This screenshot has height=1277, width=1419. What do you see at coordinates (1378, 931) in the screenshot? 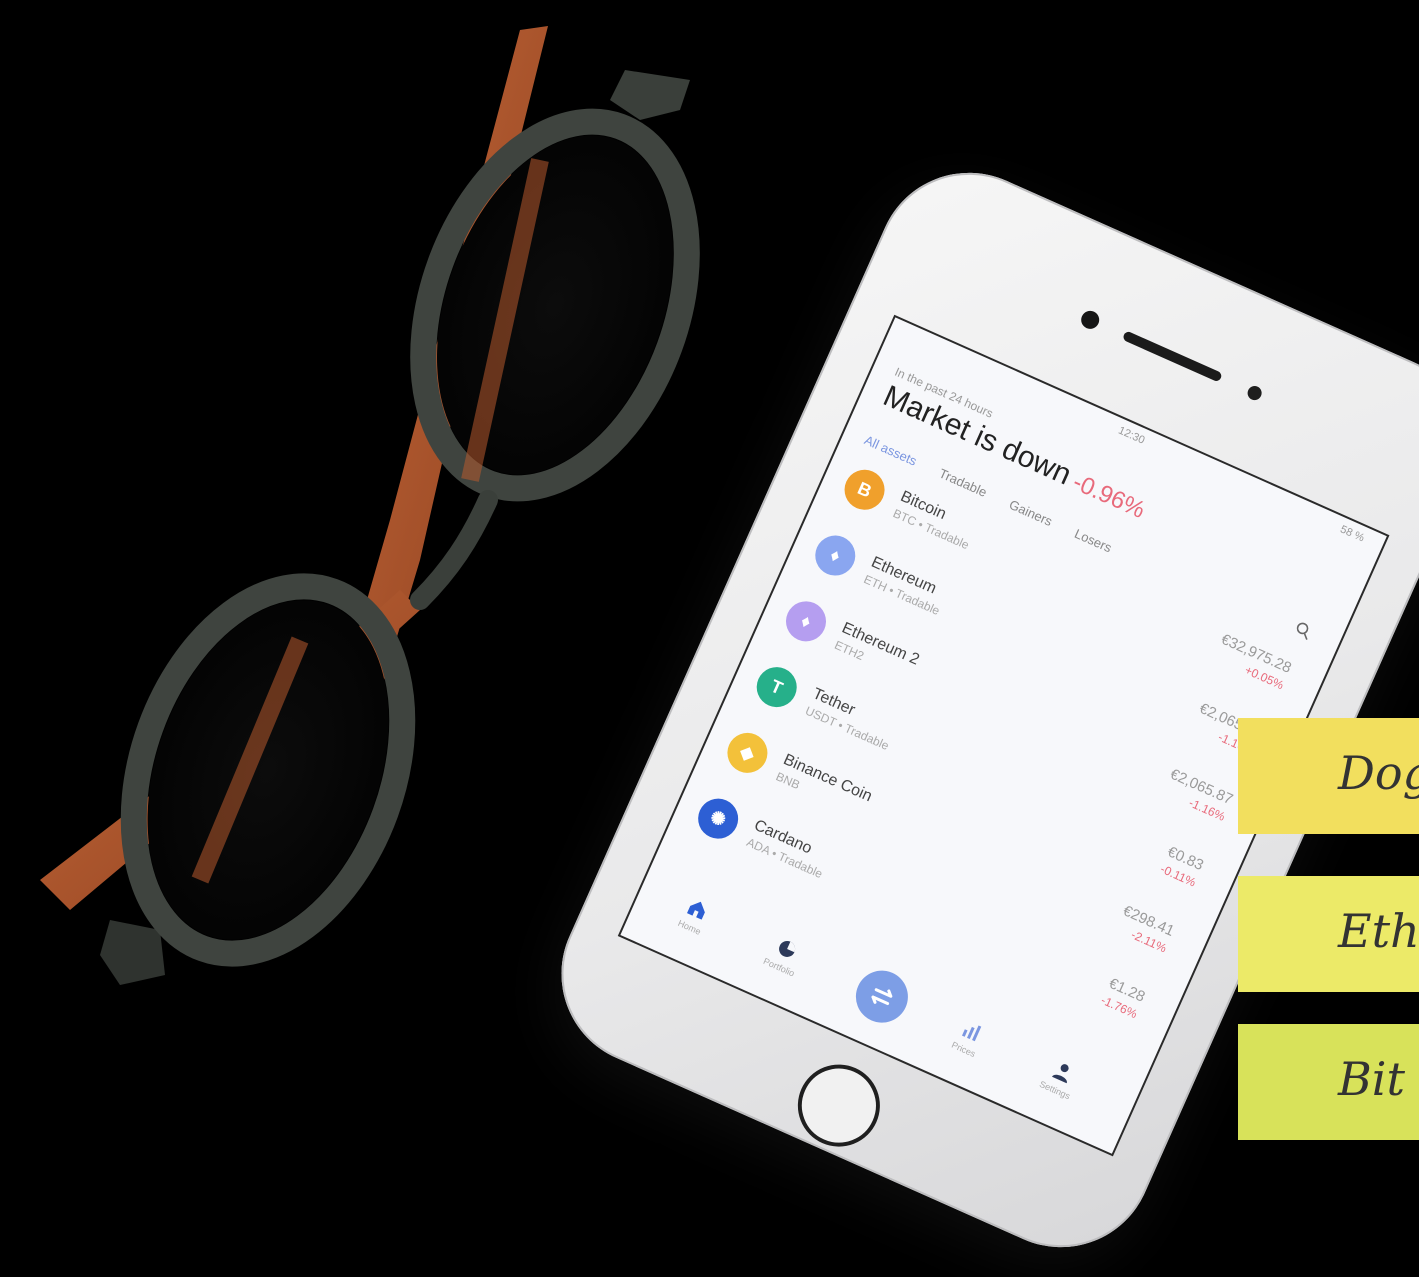
I see `sticky-note-text: Eth` at bounding box center [1378, 931].